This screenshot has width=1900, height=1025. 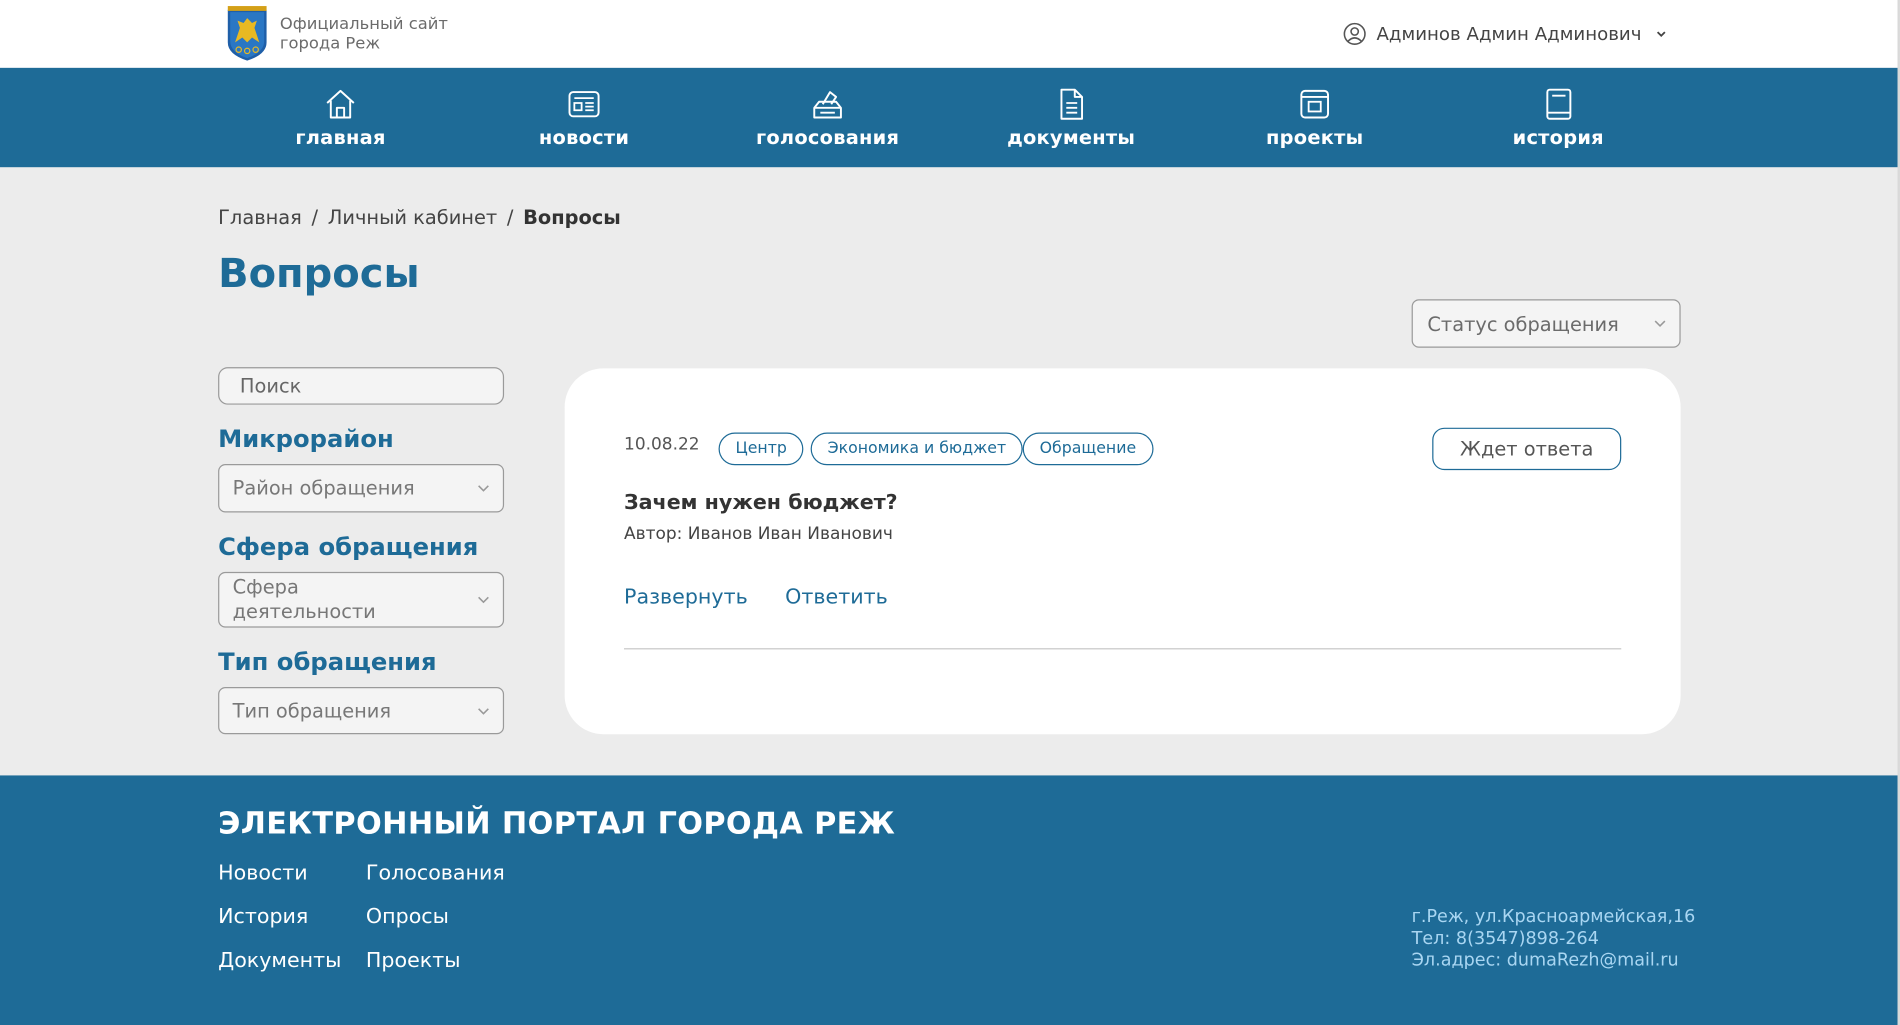 I want to click on card-divider, so click(x=1123, y=649).